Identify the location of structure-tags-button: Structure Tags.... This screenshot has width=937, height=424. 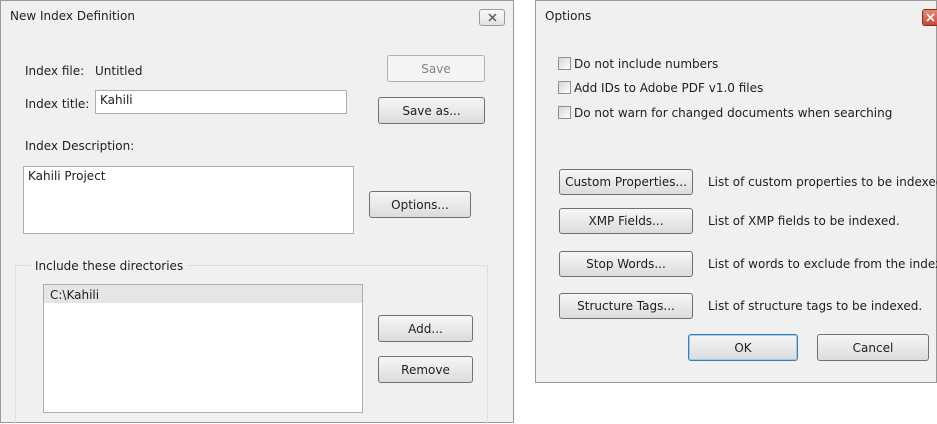
(626, 306).